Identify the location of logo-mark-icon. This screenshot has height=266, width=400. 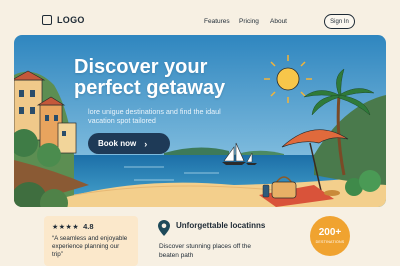
(47, 20).